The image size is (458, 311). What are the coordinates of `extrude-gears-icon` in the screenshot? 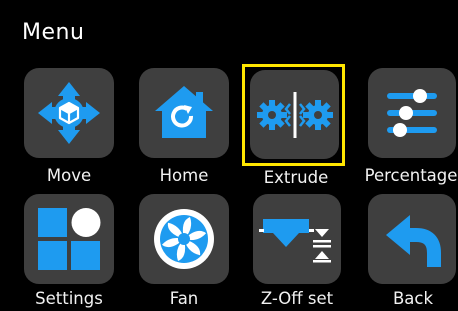 It's located at (294, 115).